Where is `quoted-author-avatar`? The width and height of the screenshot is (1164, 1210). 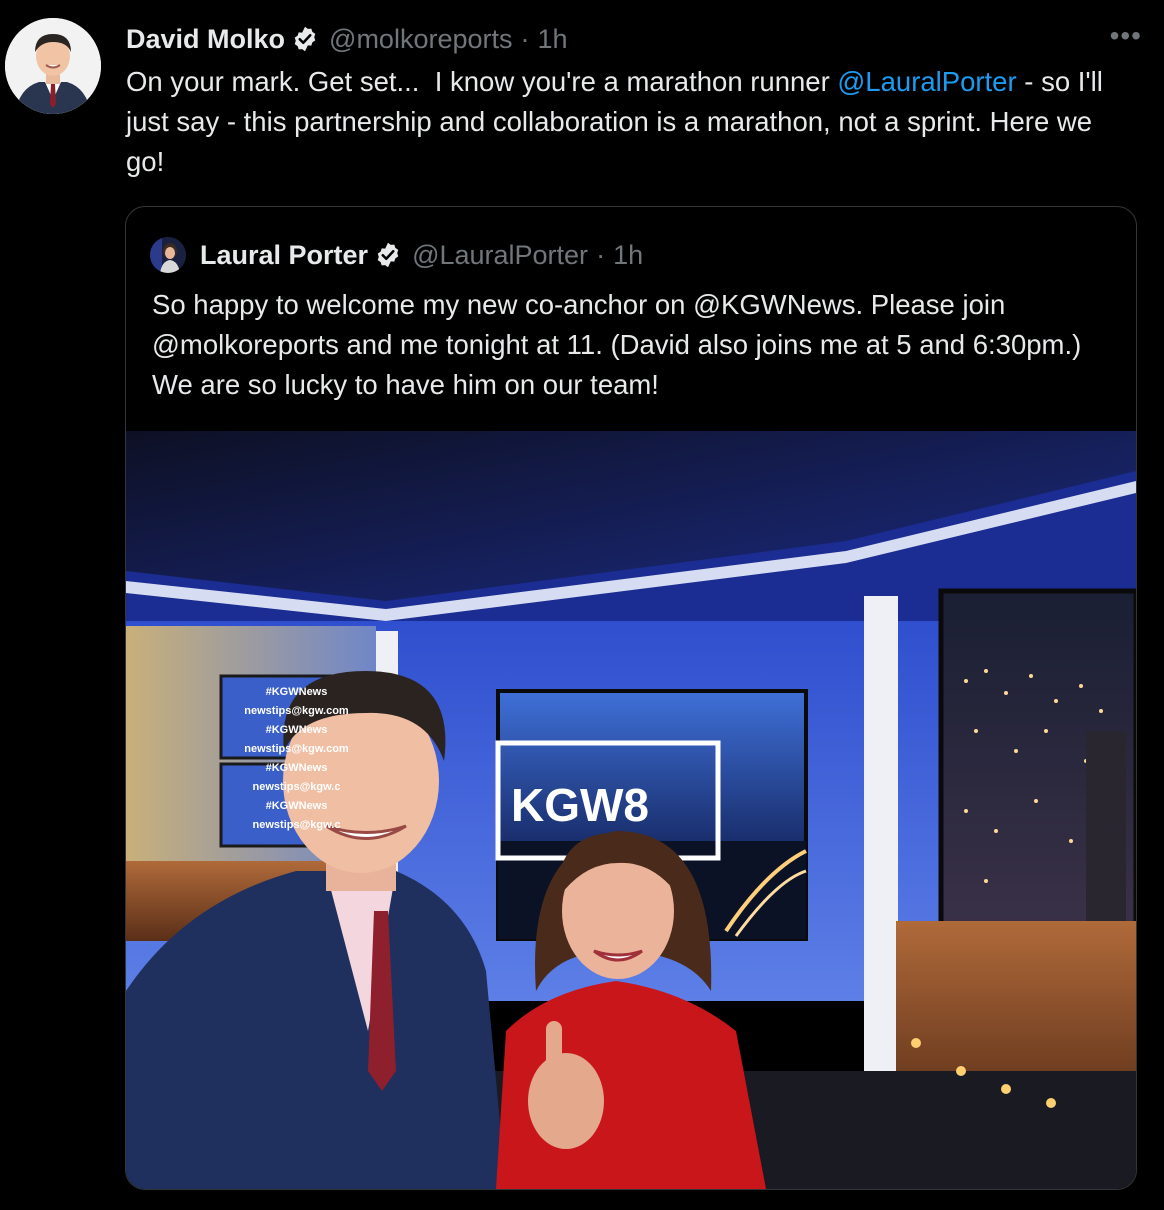
quoted-author-avatar is located at coordinates (168, 255).